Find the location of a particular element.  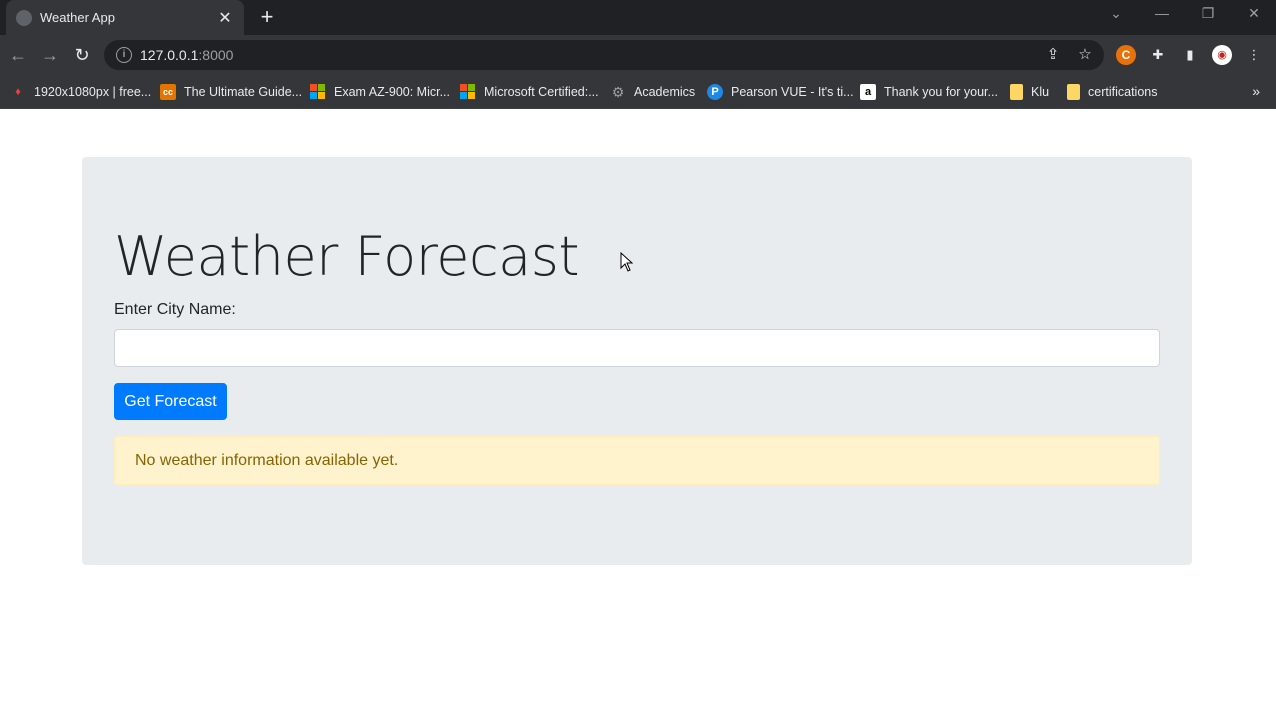

minimize-icon: — is located at coordinates (1162, 13).